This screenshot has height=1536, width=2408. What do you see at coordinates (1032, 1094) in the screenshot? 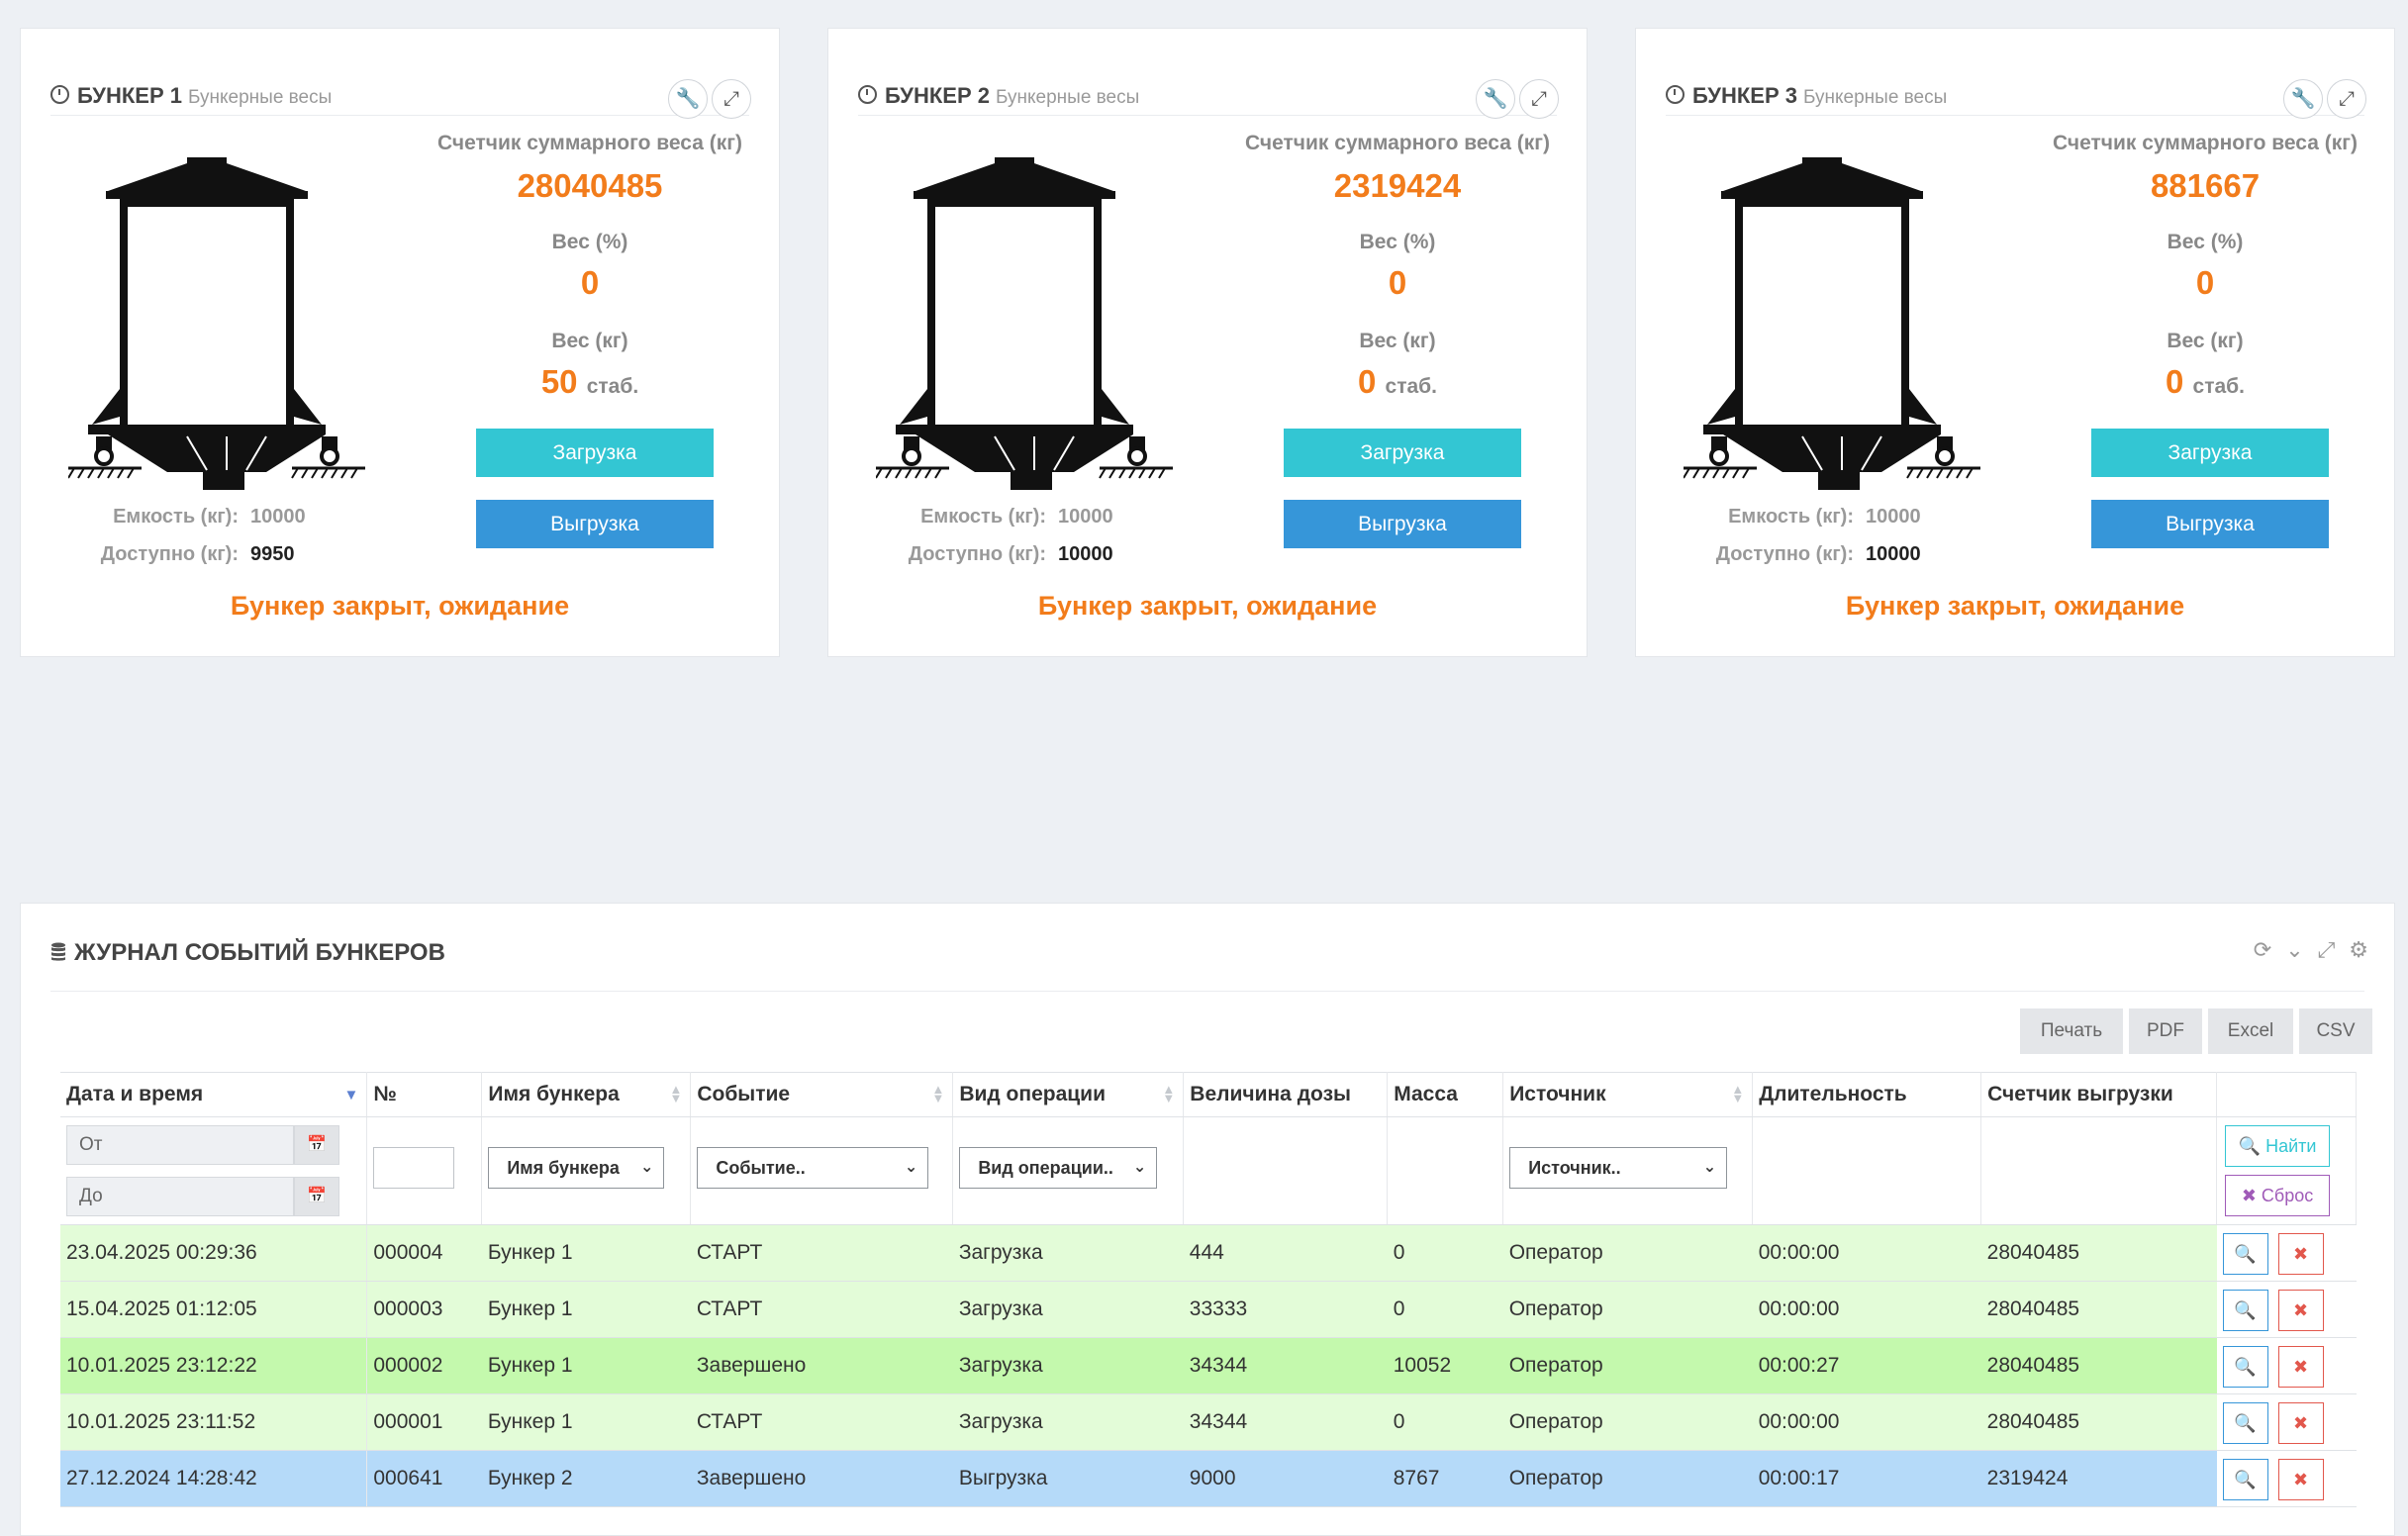
I see `col-label: Вид операции` at bounding box center [1032, 1094].